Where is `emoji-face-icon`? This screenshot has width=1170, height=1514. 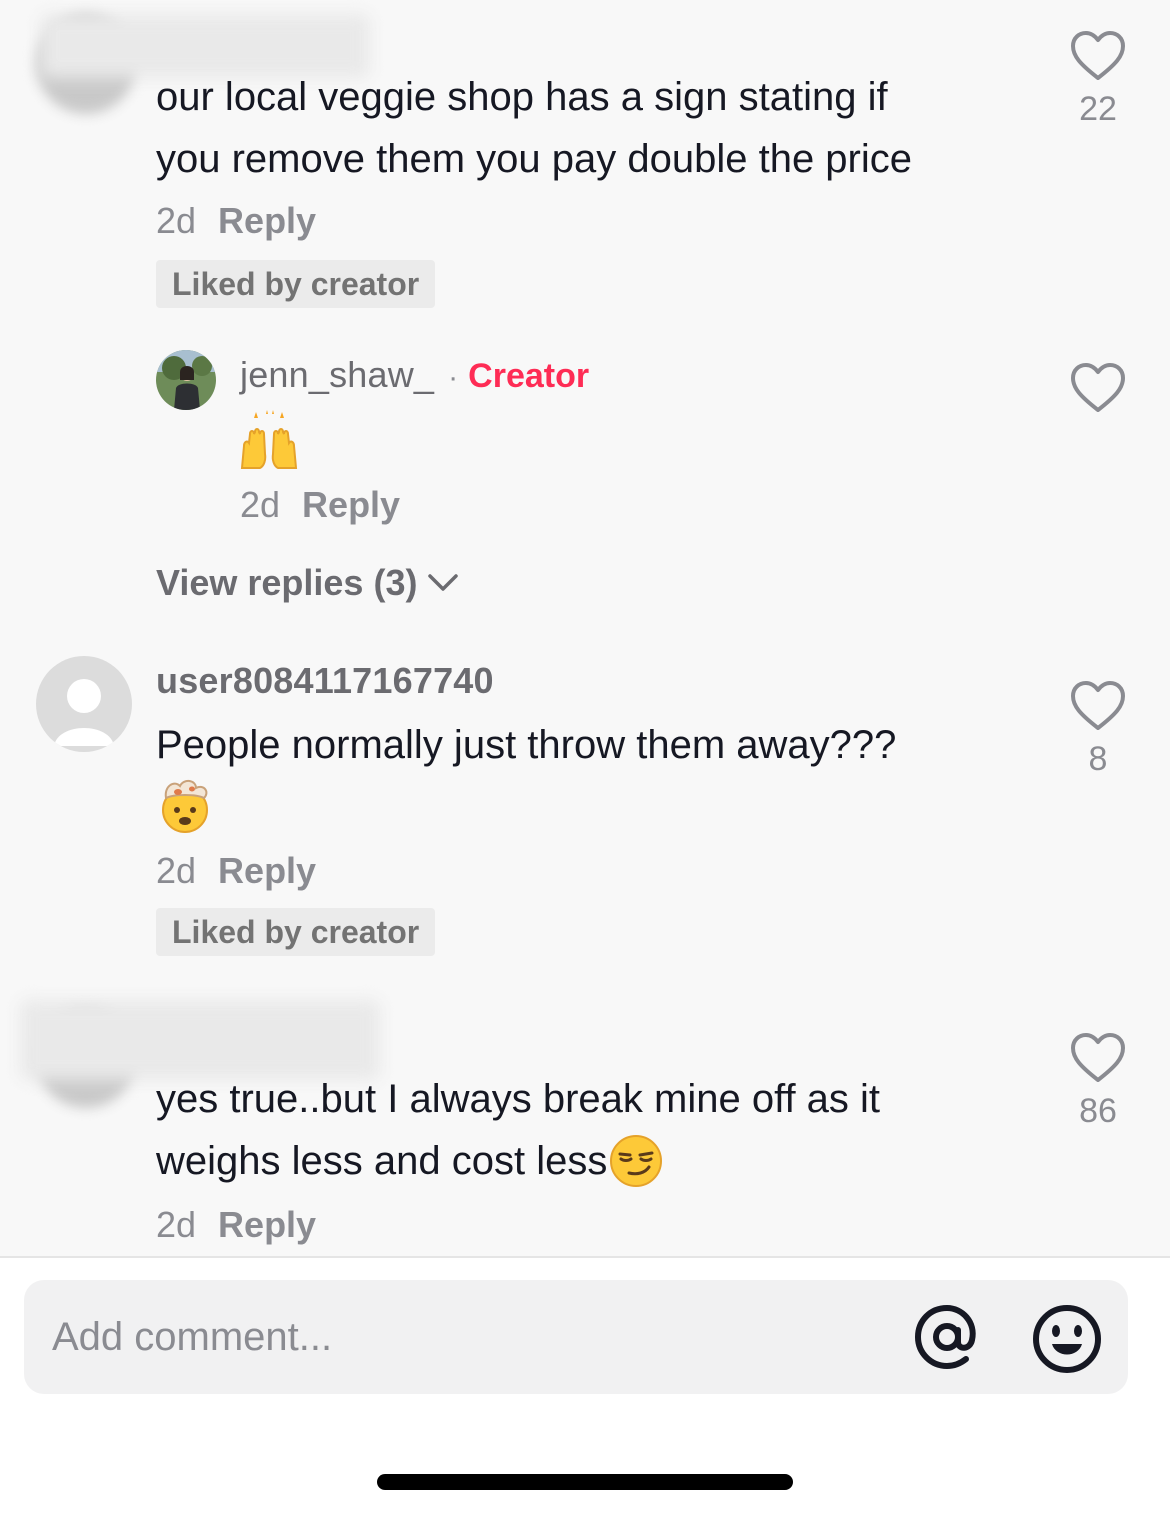
emoji-face-icon is located at coordinates (1067, 1339).